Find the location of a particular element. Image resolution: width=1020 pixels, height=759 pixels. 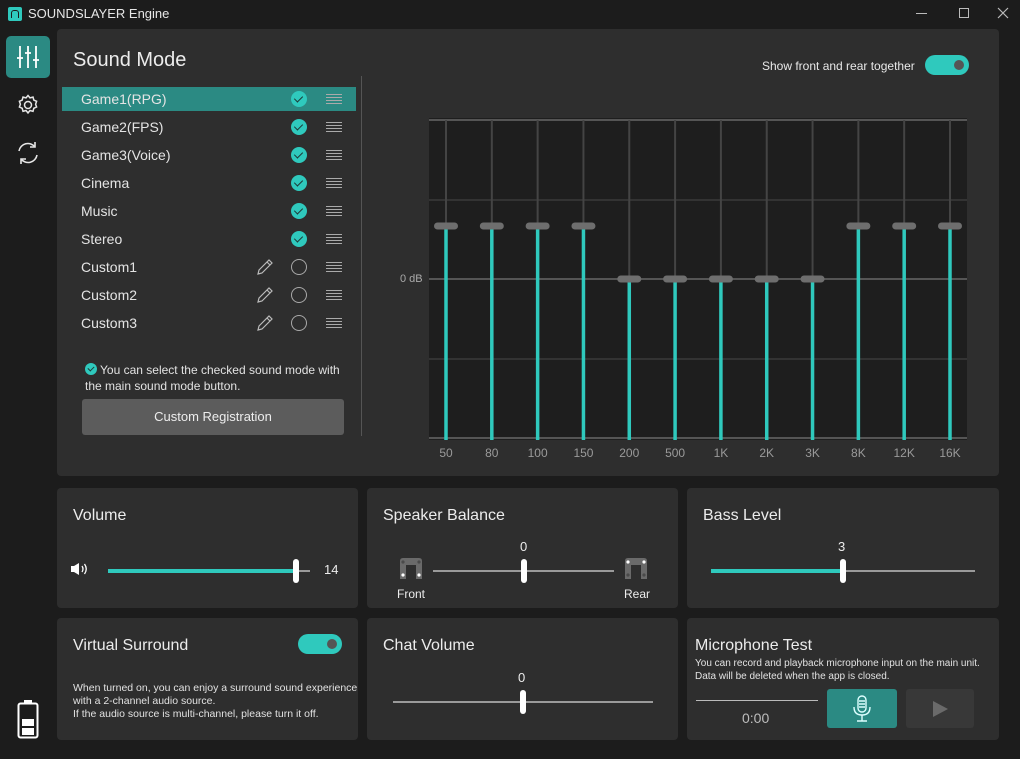

front-speaker-icon is located at coordinates (411, 568).